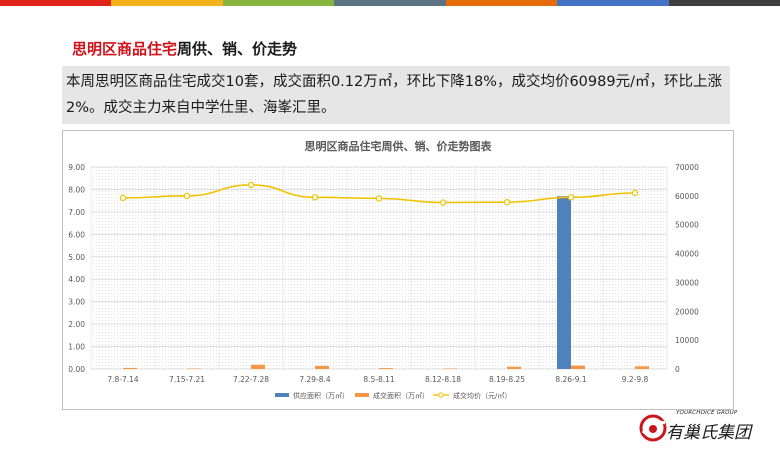 The width and height of the screenshot is (780, 449). Describe the element at coordinates (443, 379) in the screenshot. I see `x-tick-label: 8.12-8.18` at that location.